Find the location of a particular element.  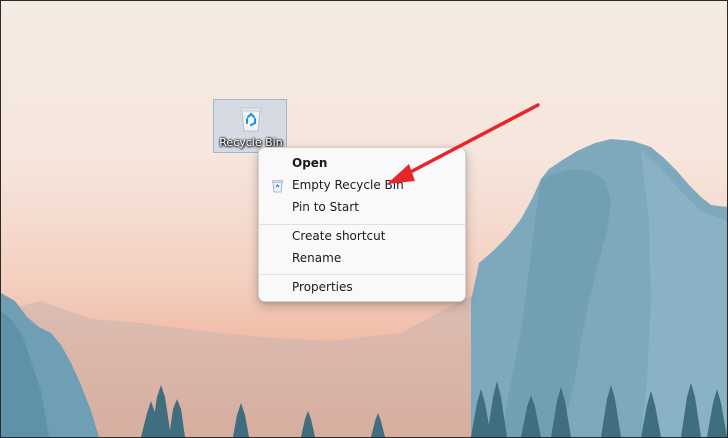

menu-item-pin-to-start: Pin to Start is located at coordinates (362, 208).